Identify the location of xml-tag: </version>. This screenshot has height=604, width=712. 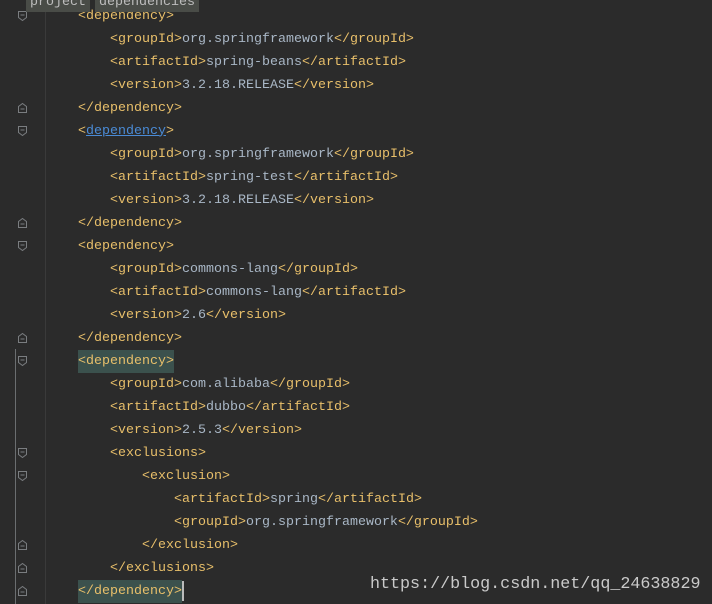
(333, 200).